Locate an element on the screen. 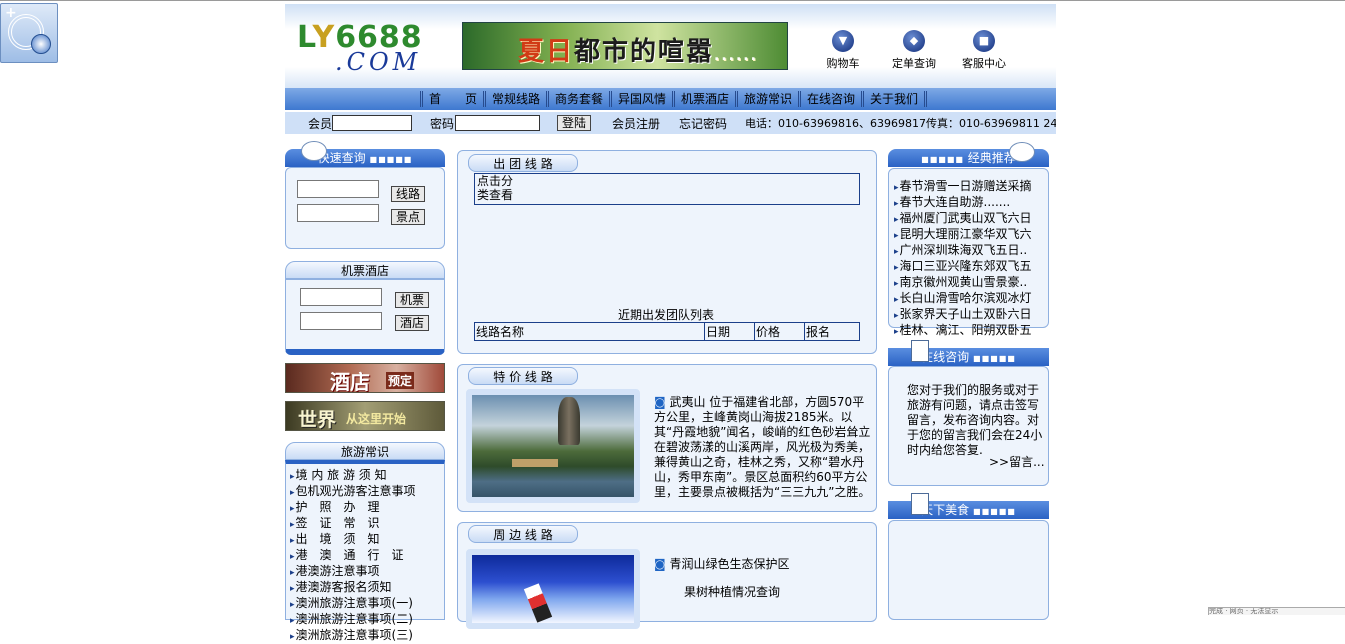 The width and height of the screenshot is (1345, 644). outbound-title: 出 团 线 路 is located at coordinates (523, 163).